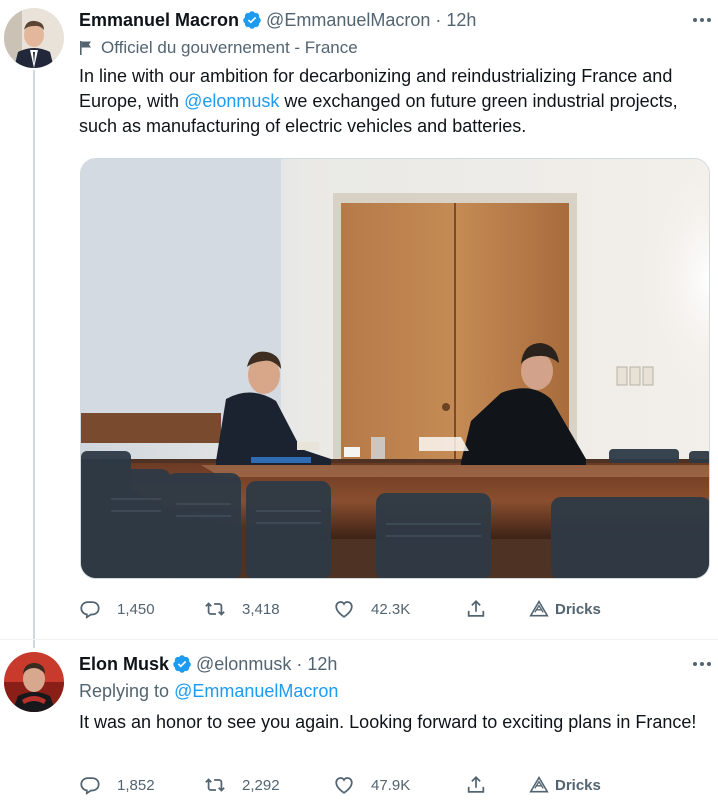 The height and width of the screenshot is (803, 718). I want to click on like-button: 42.3K, so click(371, 609).